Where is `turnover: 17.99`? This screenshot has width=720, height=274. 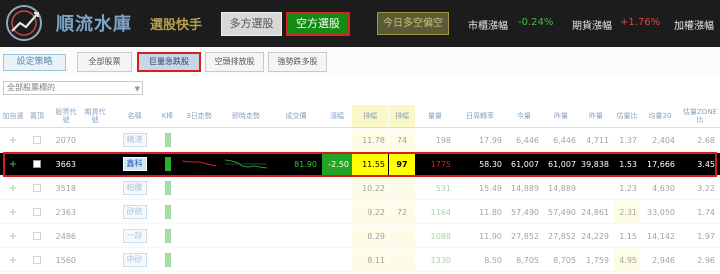 turnover: 17.99 is located at coordinates (490, 140).